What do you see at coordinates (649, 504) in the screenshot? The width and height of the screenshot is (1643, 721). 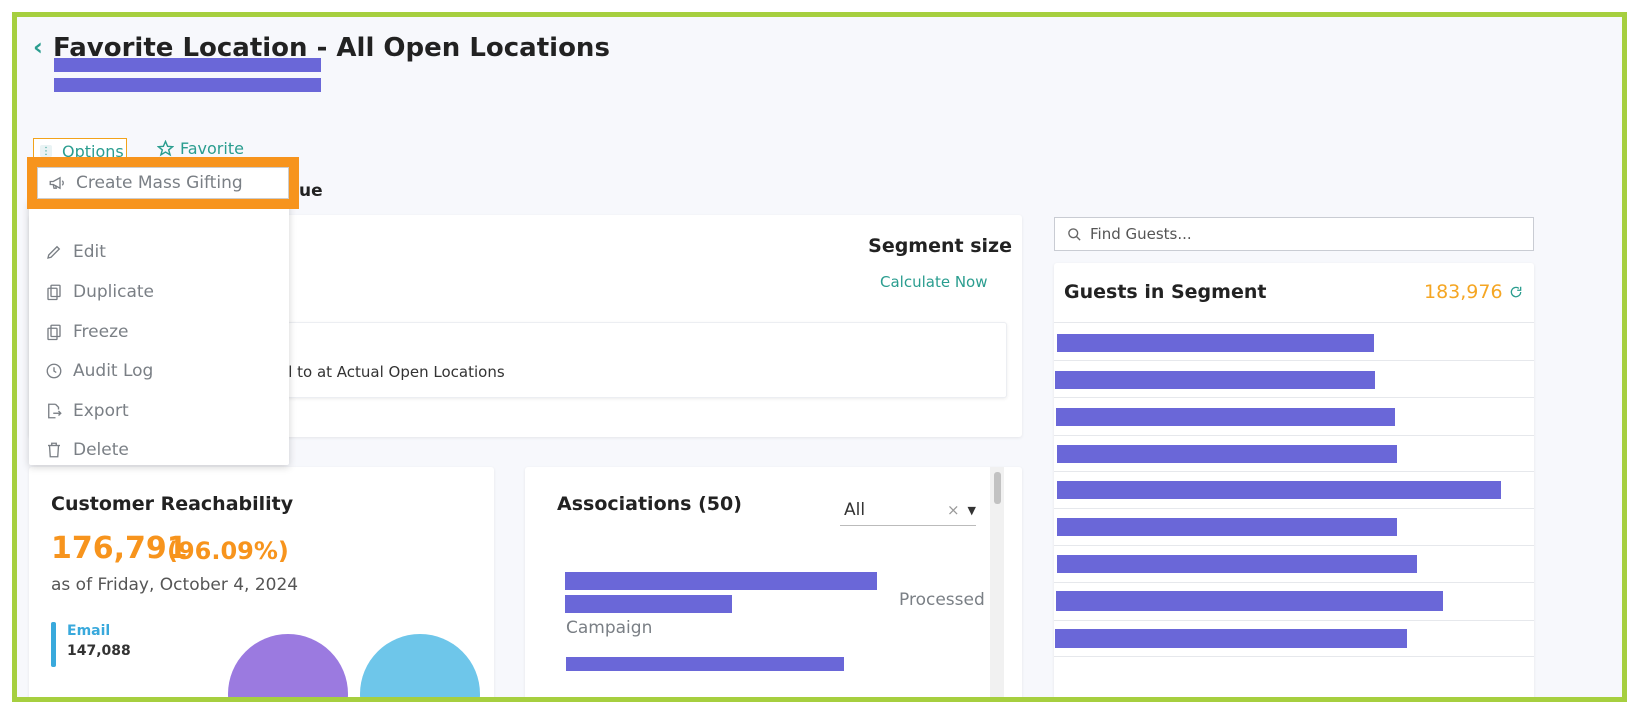 I see `associations-title: Associations (50)` at bounding box center [649, 504].